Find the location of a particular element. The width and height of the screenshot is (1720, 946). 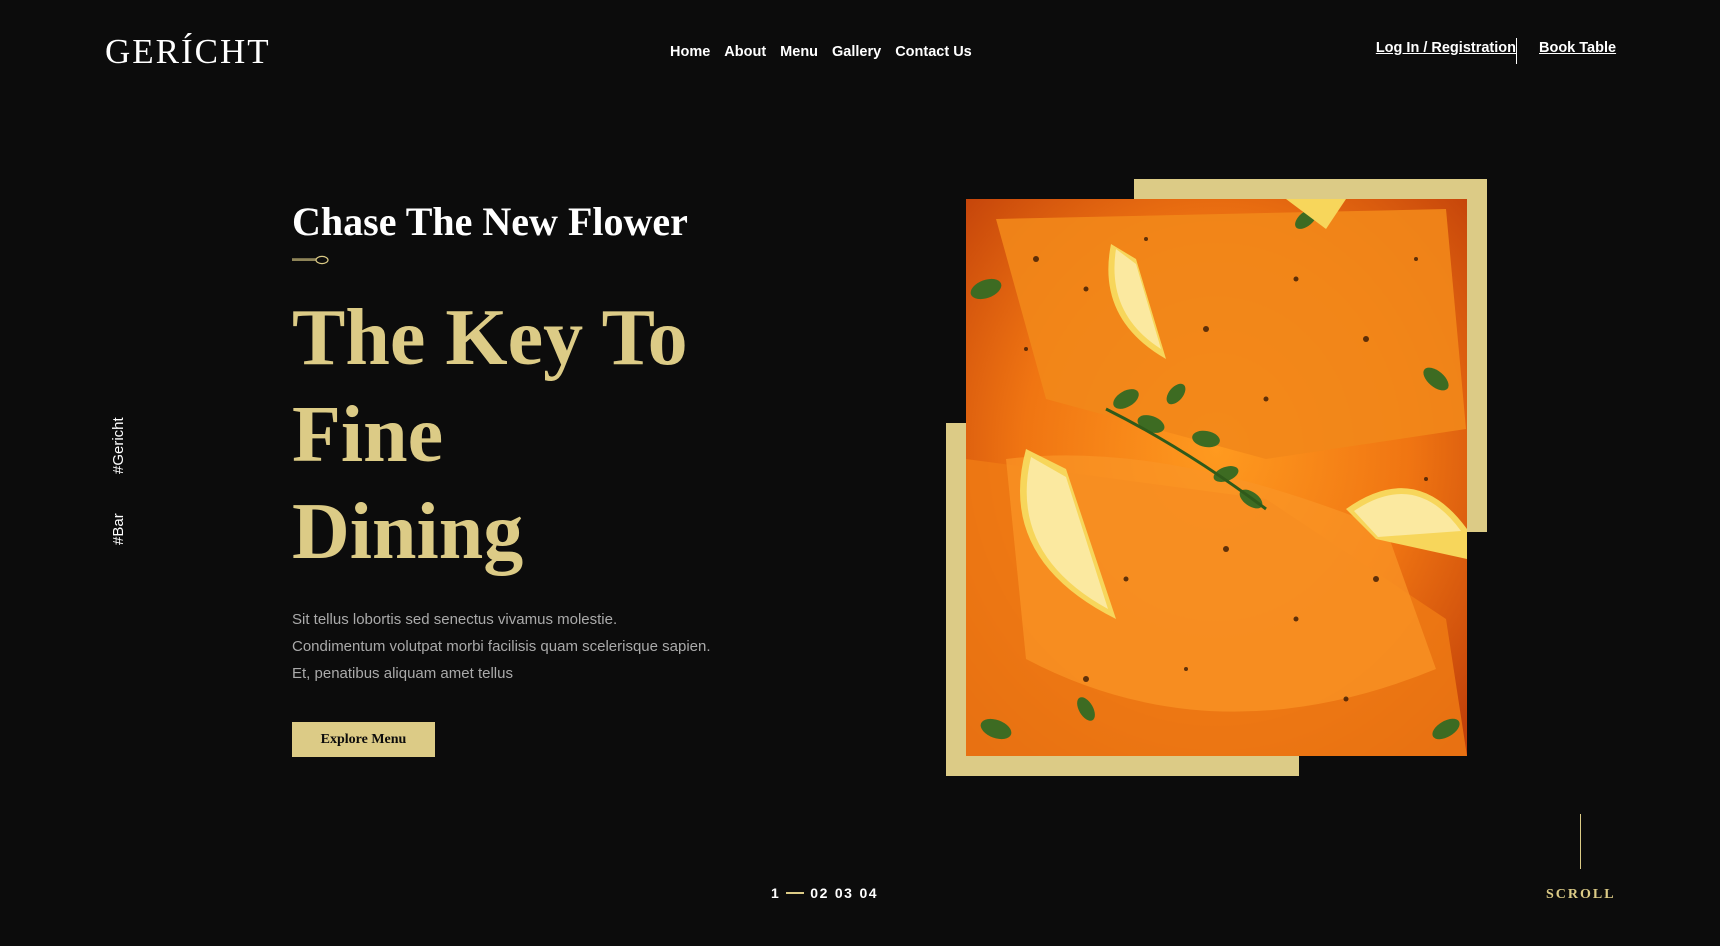

page-current: 1 is located at coordinates (775, 893).